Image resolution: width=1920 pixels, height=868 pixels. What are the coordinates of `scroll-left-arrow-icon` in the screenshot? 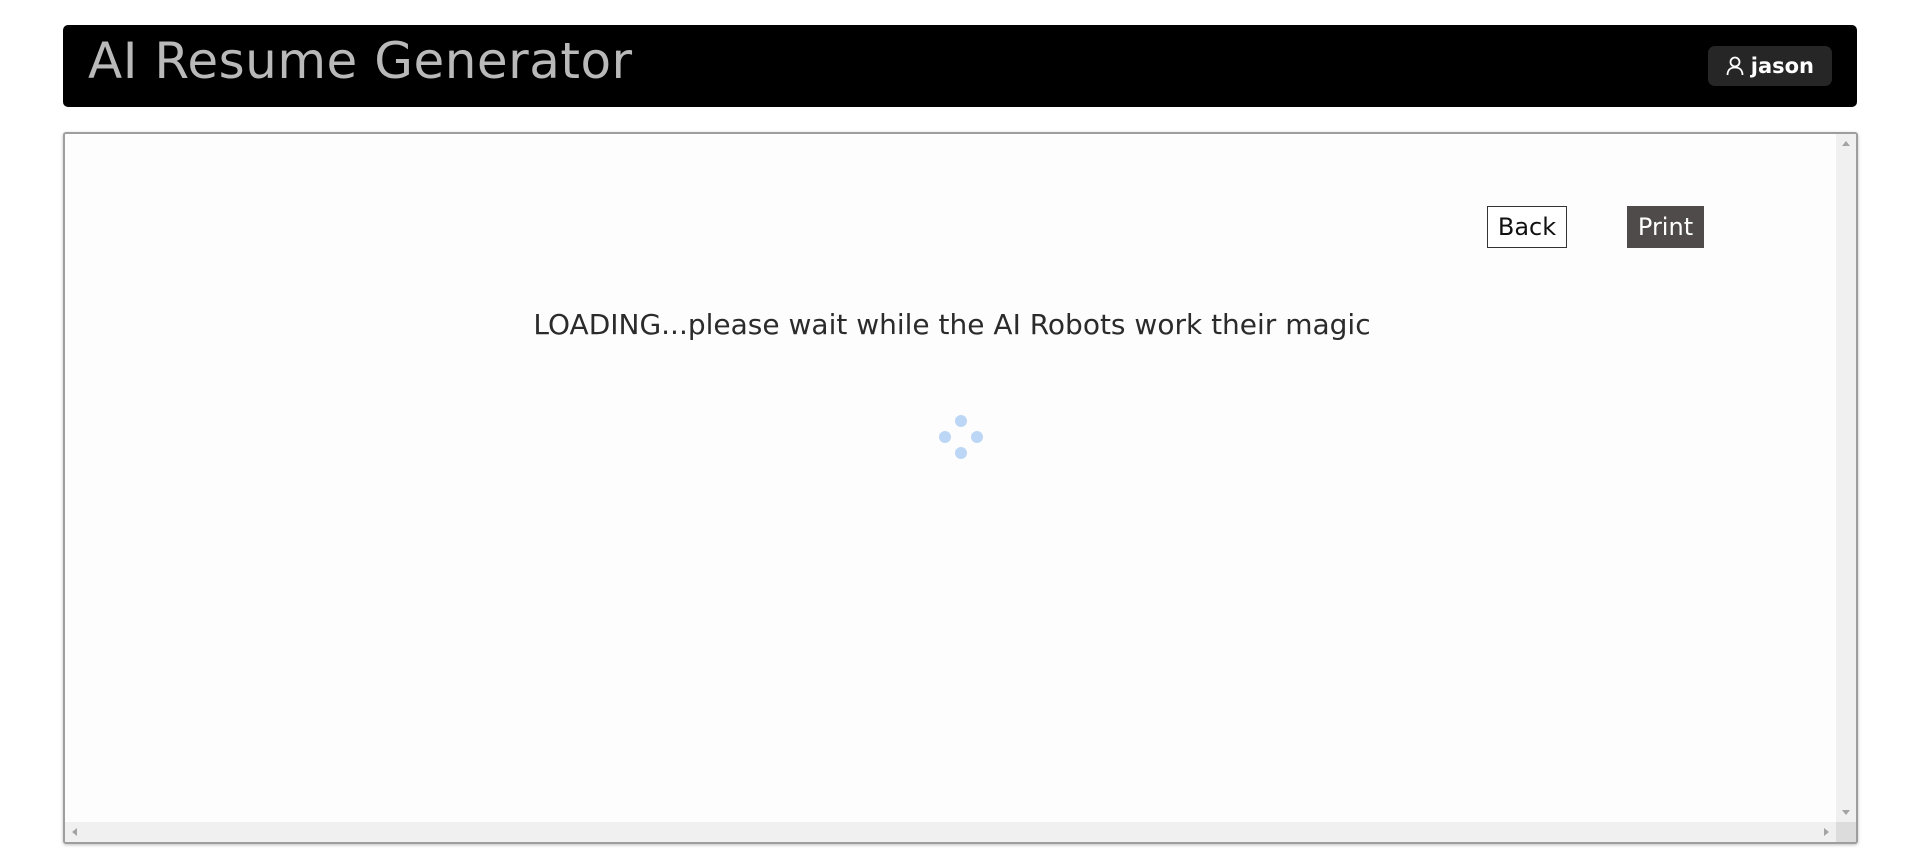 It's located at (74, 832).